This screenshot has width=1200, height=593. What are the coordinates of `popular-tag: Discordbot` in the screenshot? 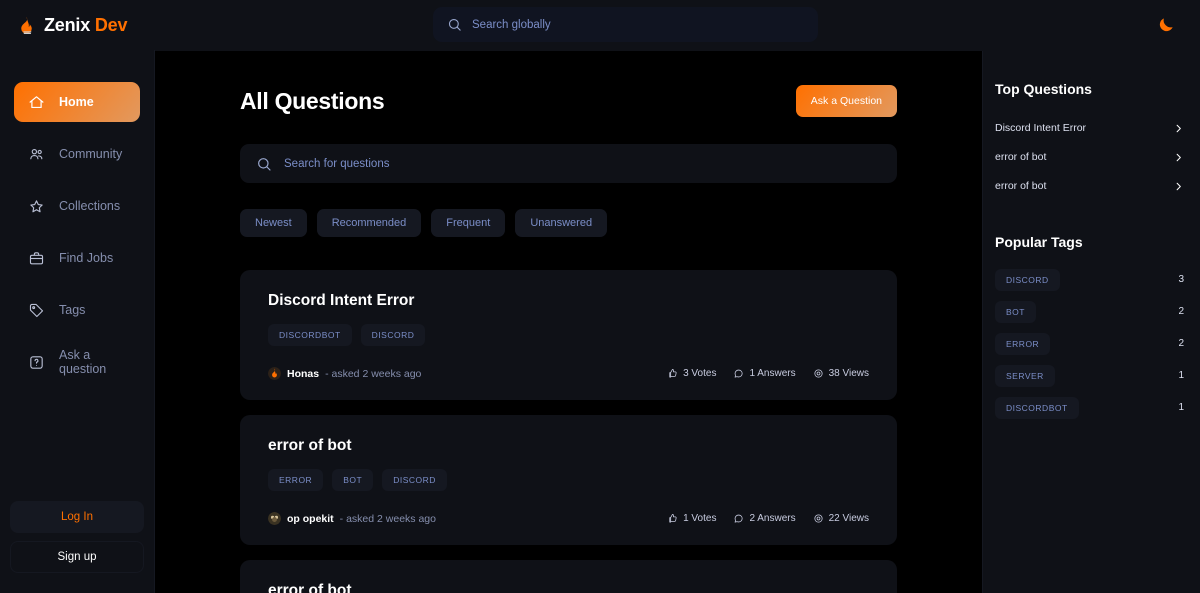 It's located at (1037, 407).